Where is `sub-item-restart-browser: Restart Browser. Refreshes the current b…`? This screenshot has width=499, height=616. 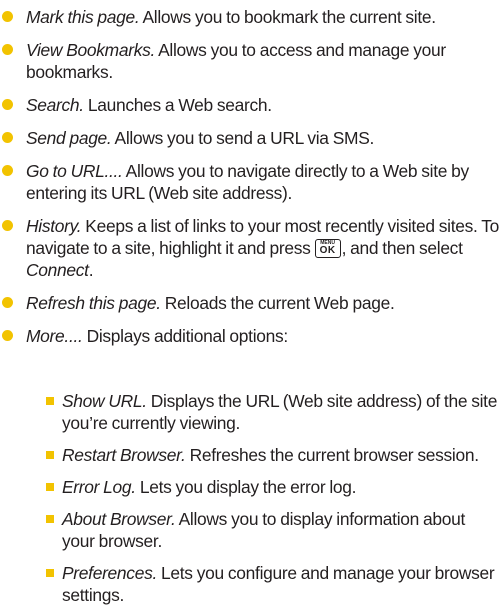
sub-item-restart-browser: Restart Browser. Refreshes the current b… is located at coordinates (249, 455).